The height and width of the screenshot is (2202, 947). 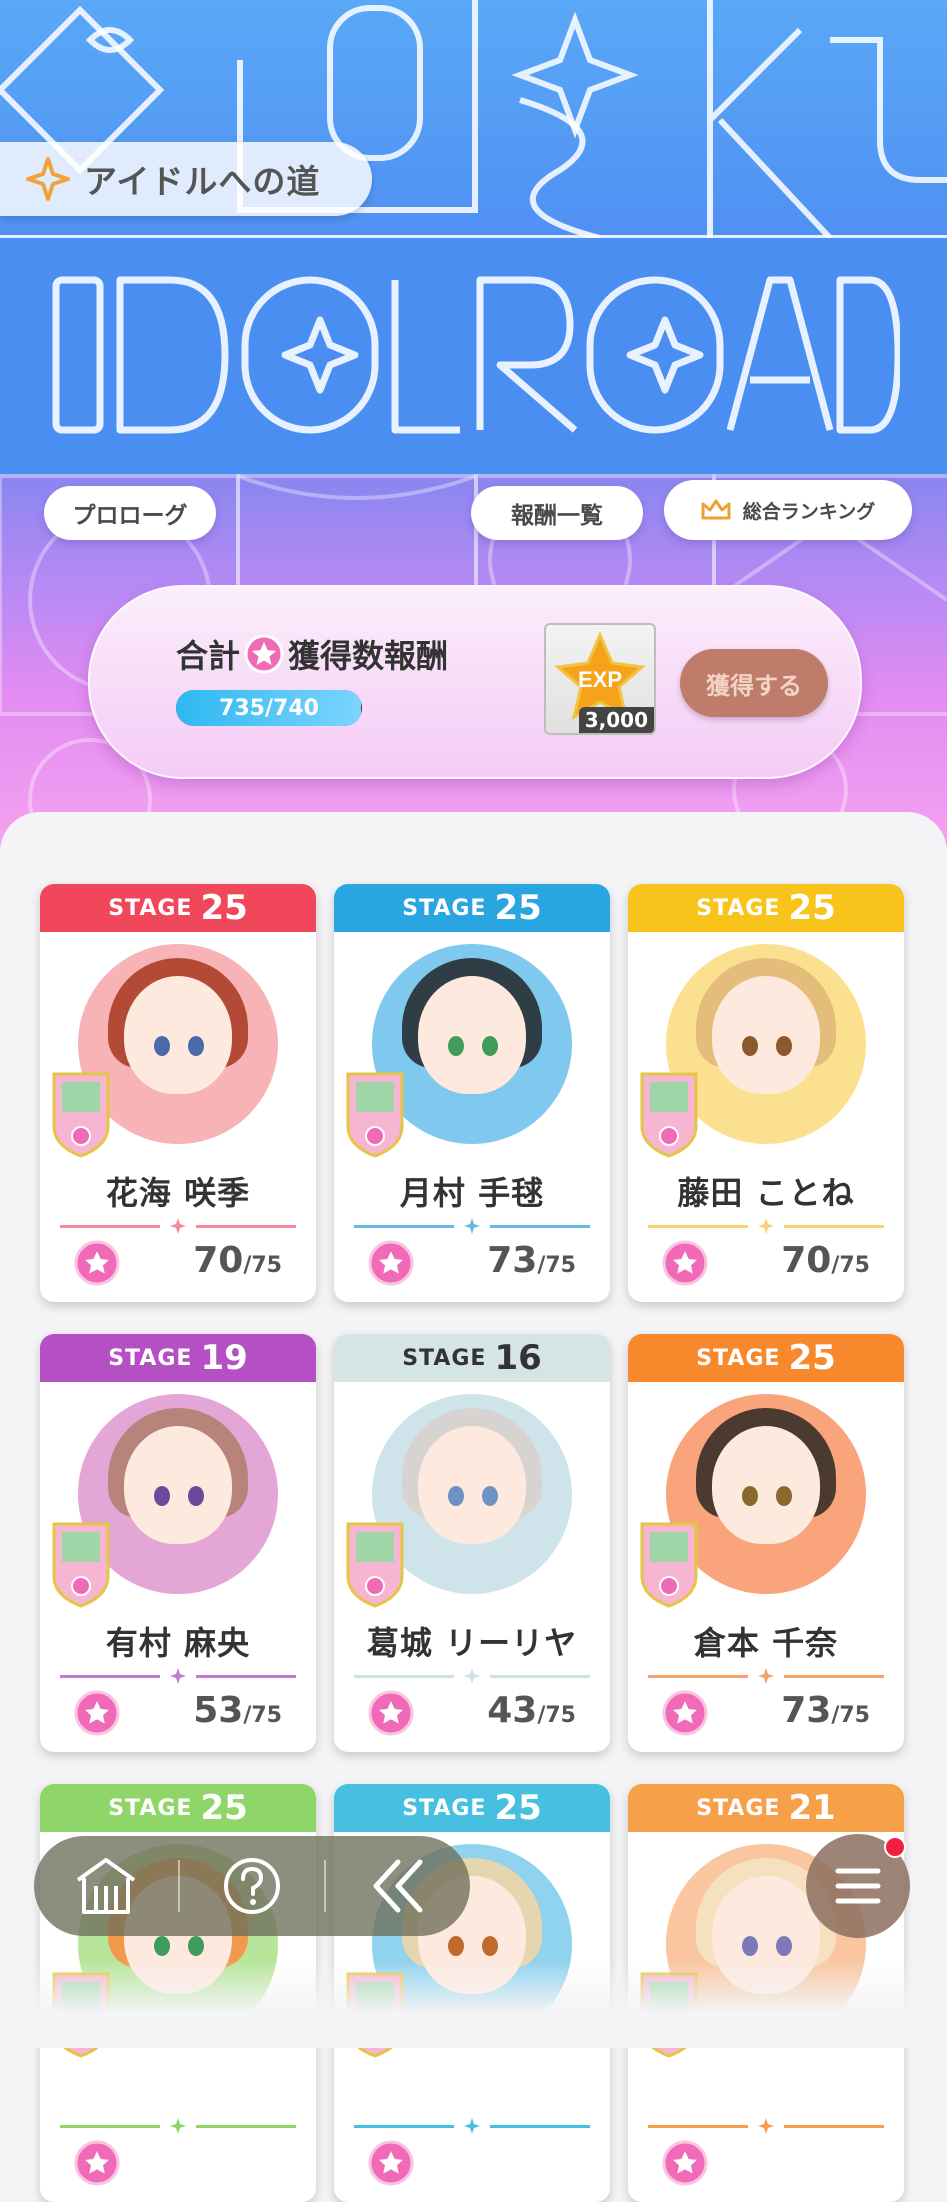 What do you see at coordinates (186, 179) in the screenshot?
I see `page-title-pill: アイドルへの道` at bounding box center [186, 179].